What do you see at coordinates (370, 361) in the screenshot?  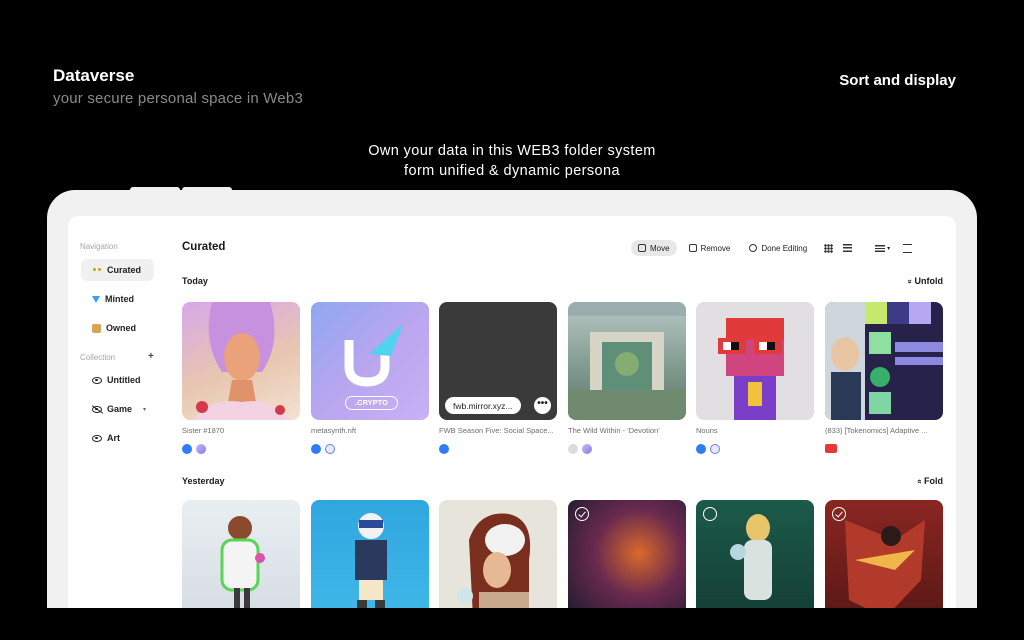 I see `nft-card: .CRYPTO` at bounding box center [370, 361].